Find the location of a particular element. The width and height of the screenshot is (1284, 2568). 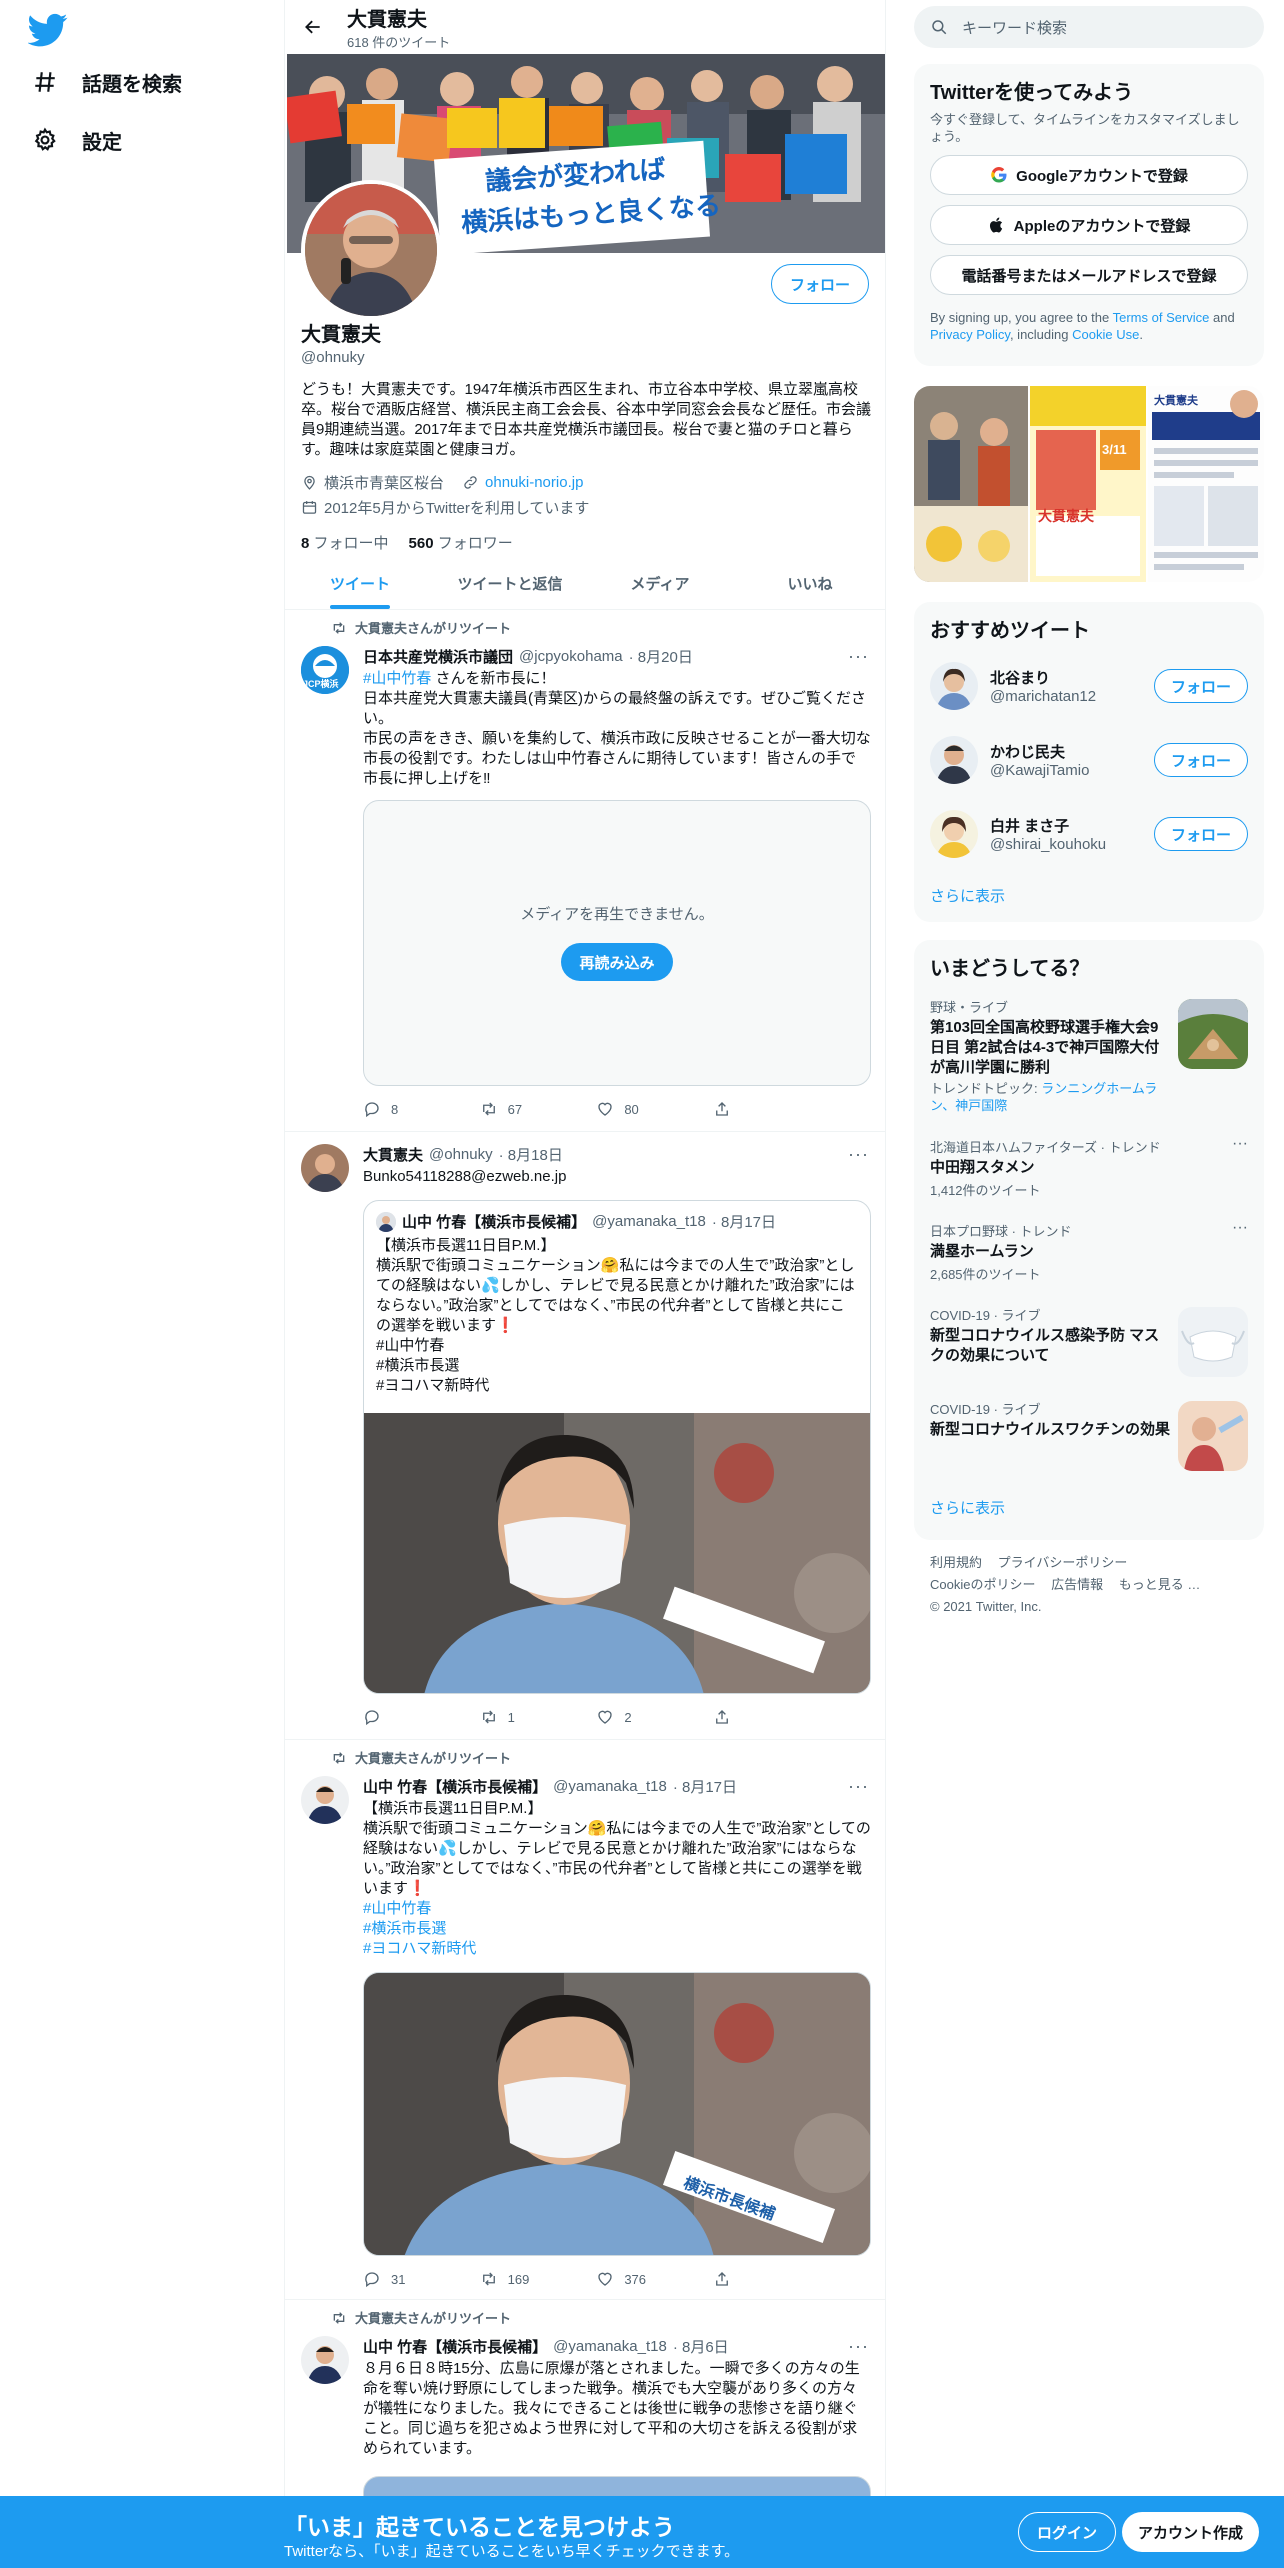

signup-button: アカウント作成 is located at coordinates (1191, 2532).